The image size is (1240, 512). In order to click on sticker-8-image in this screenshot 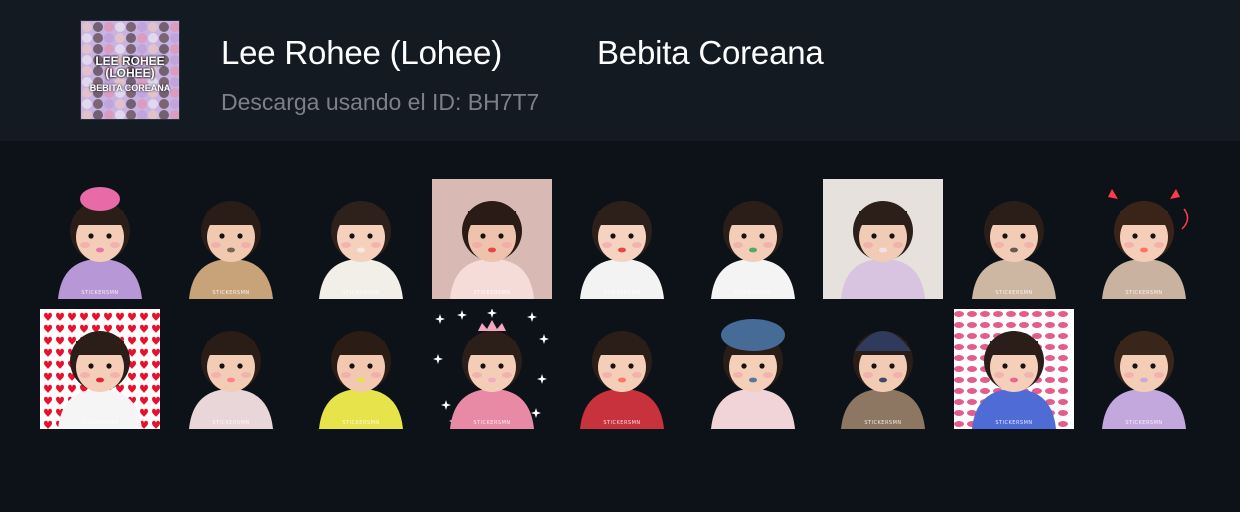, I will do `click(1014, 250)`.